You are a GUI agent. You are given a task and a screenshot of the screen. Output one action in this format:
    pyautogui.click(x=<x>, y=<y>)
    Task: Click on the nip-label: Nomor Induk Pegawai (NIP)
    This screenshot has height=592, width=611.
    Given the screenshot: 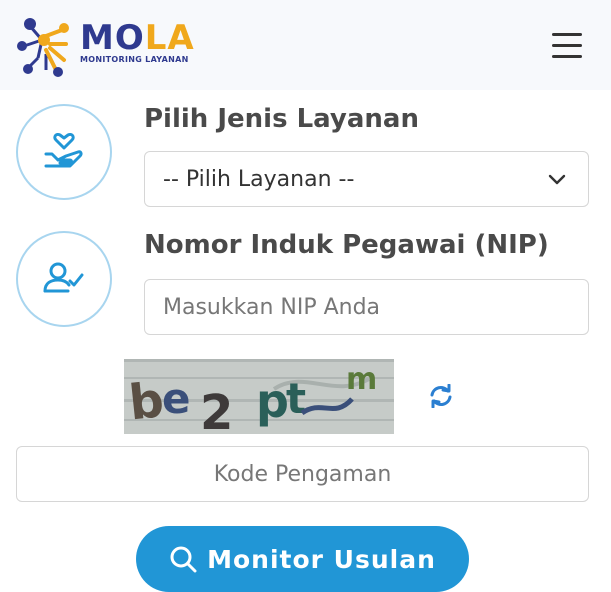 What is the action you would take?
    pyautogui.click(x=346, y=245)
    